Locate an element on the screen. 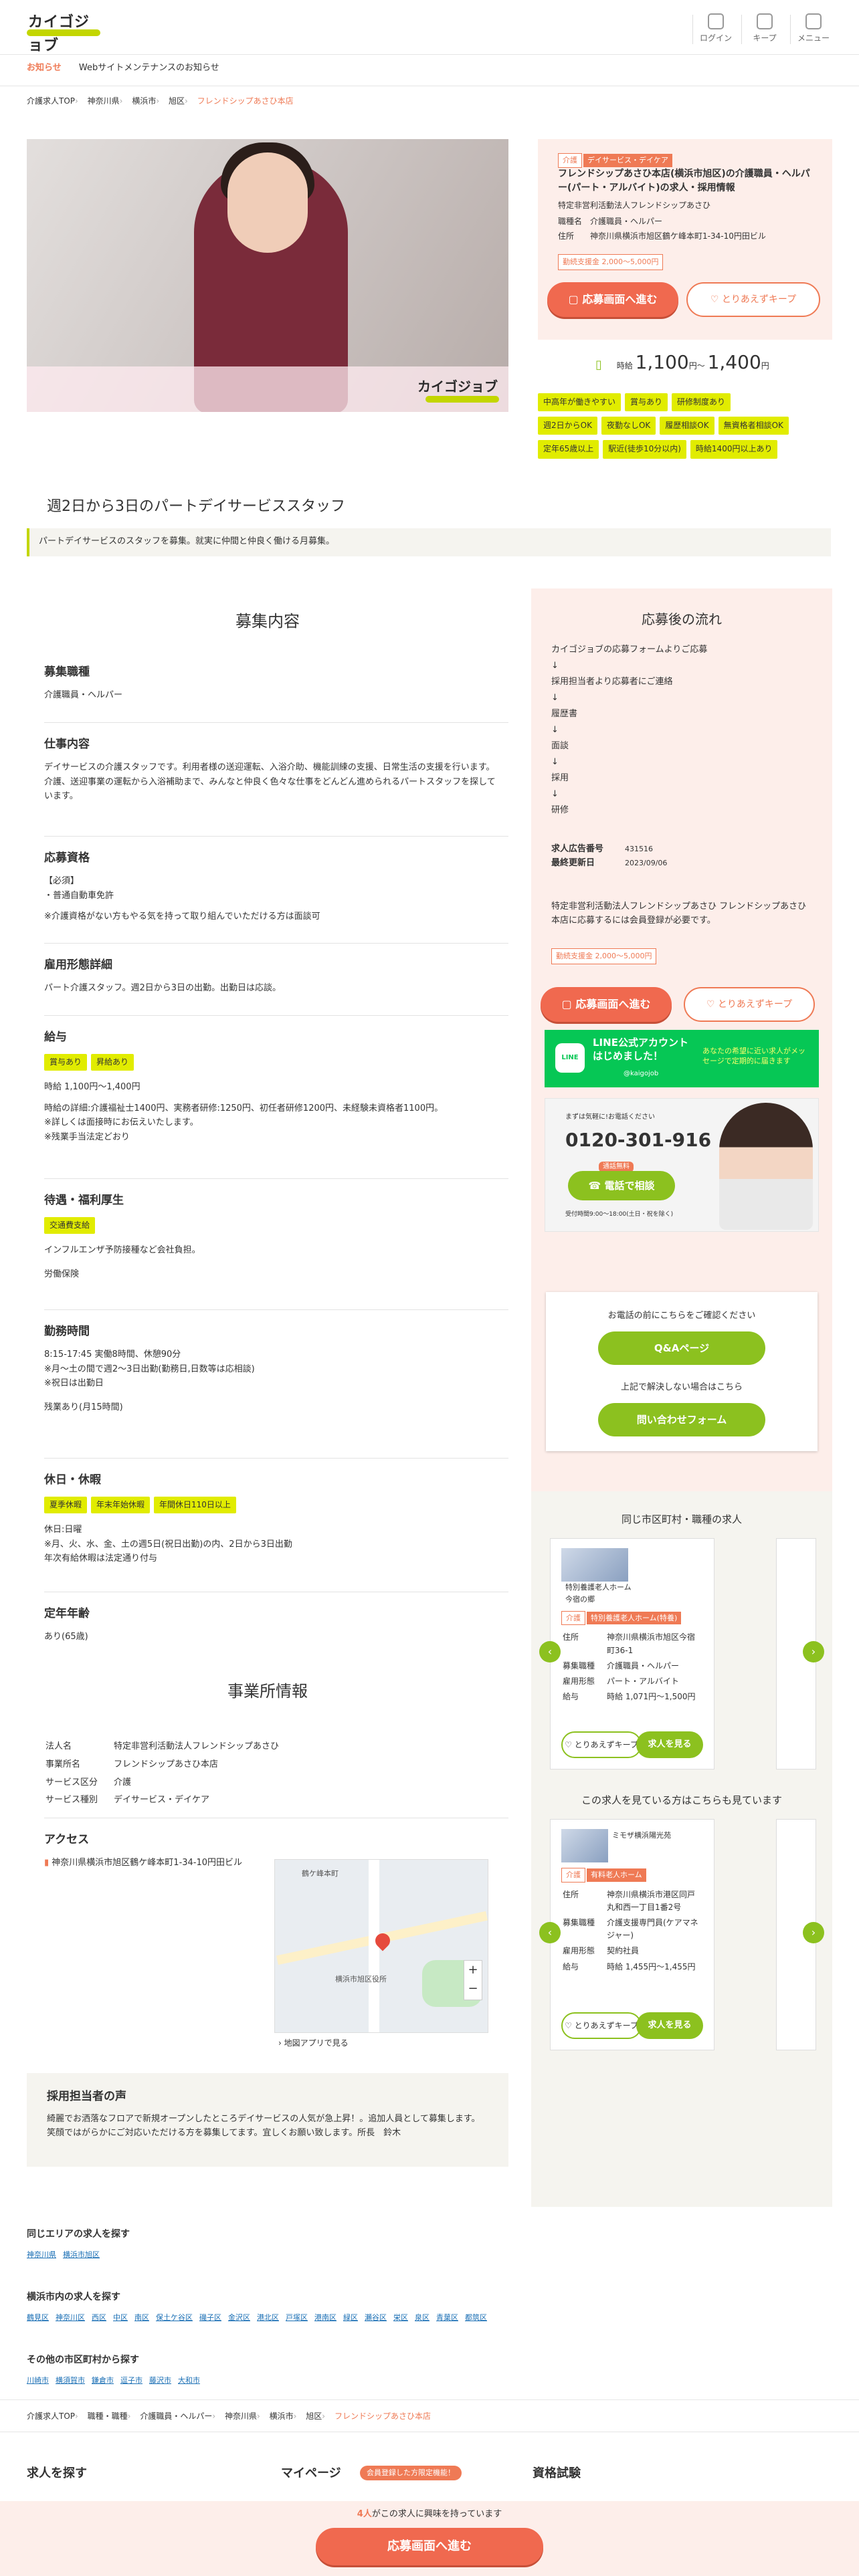 This screenshot has height=2576, width=859. crumb-top: 介護求人TOP is located at coordinates (51, 101).